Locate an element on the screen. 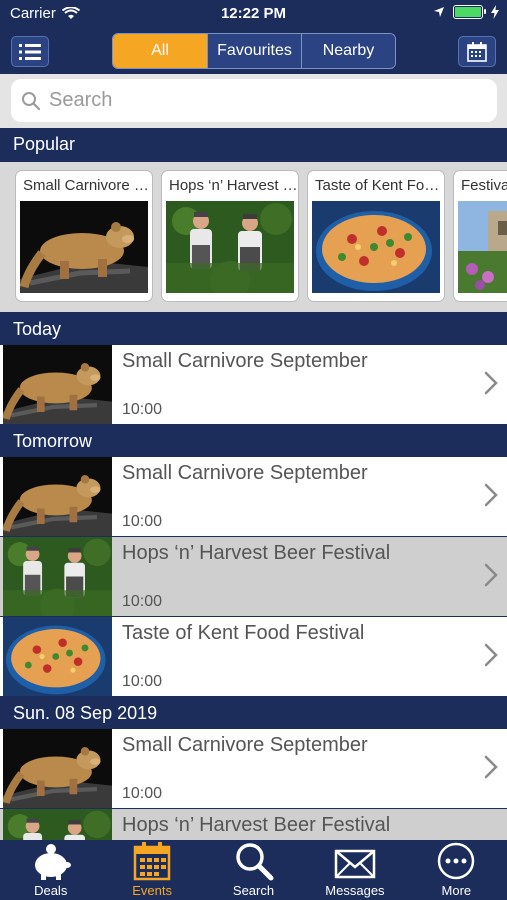 Image resolution: width=507 pixels, height=900 pixels. section-header-tomorrow: Tomorrow is located at coordinates (253, 441).